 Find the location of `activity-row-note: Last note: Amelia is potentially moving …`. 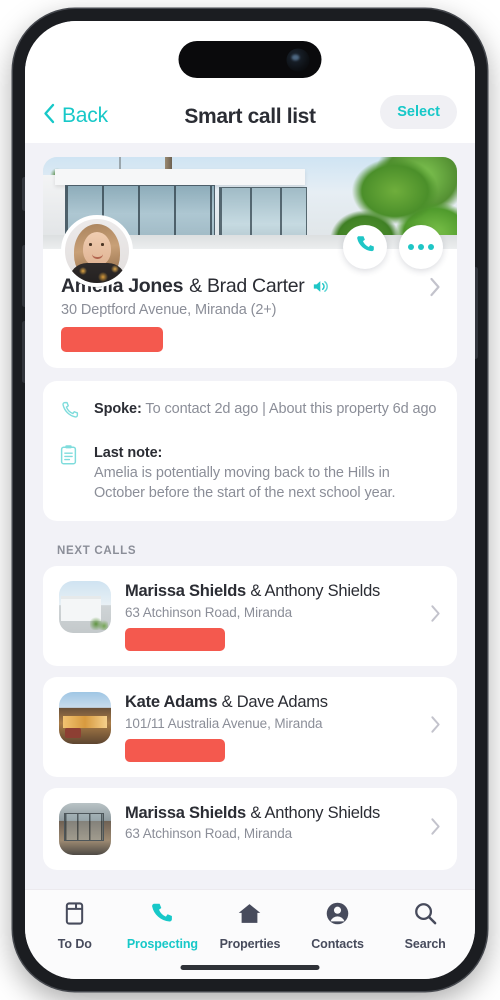

activity-row-note: Last note: Amelia is potentially moving … is located at coordinates (250, 473).